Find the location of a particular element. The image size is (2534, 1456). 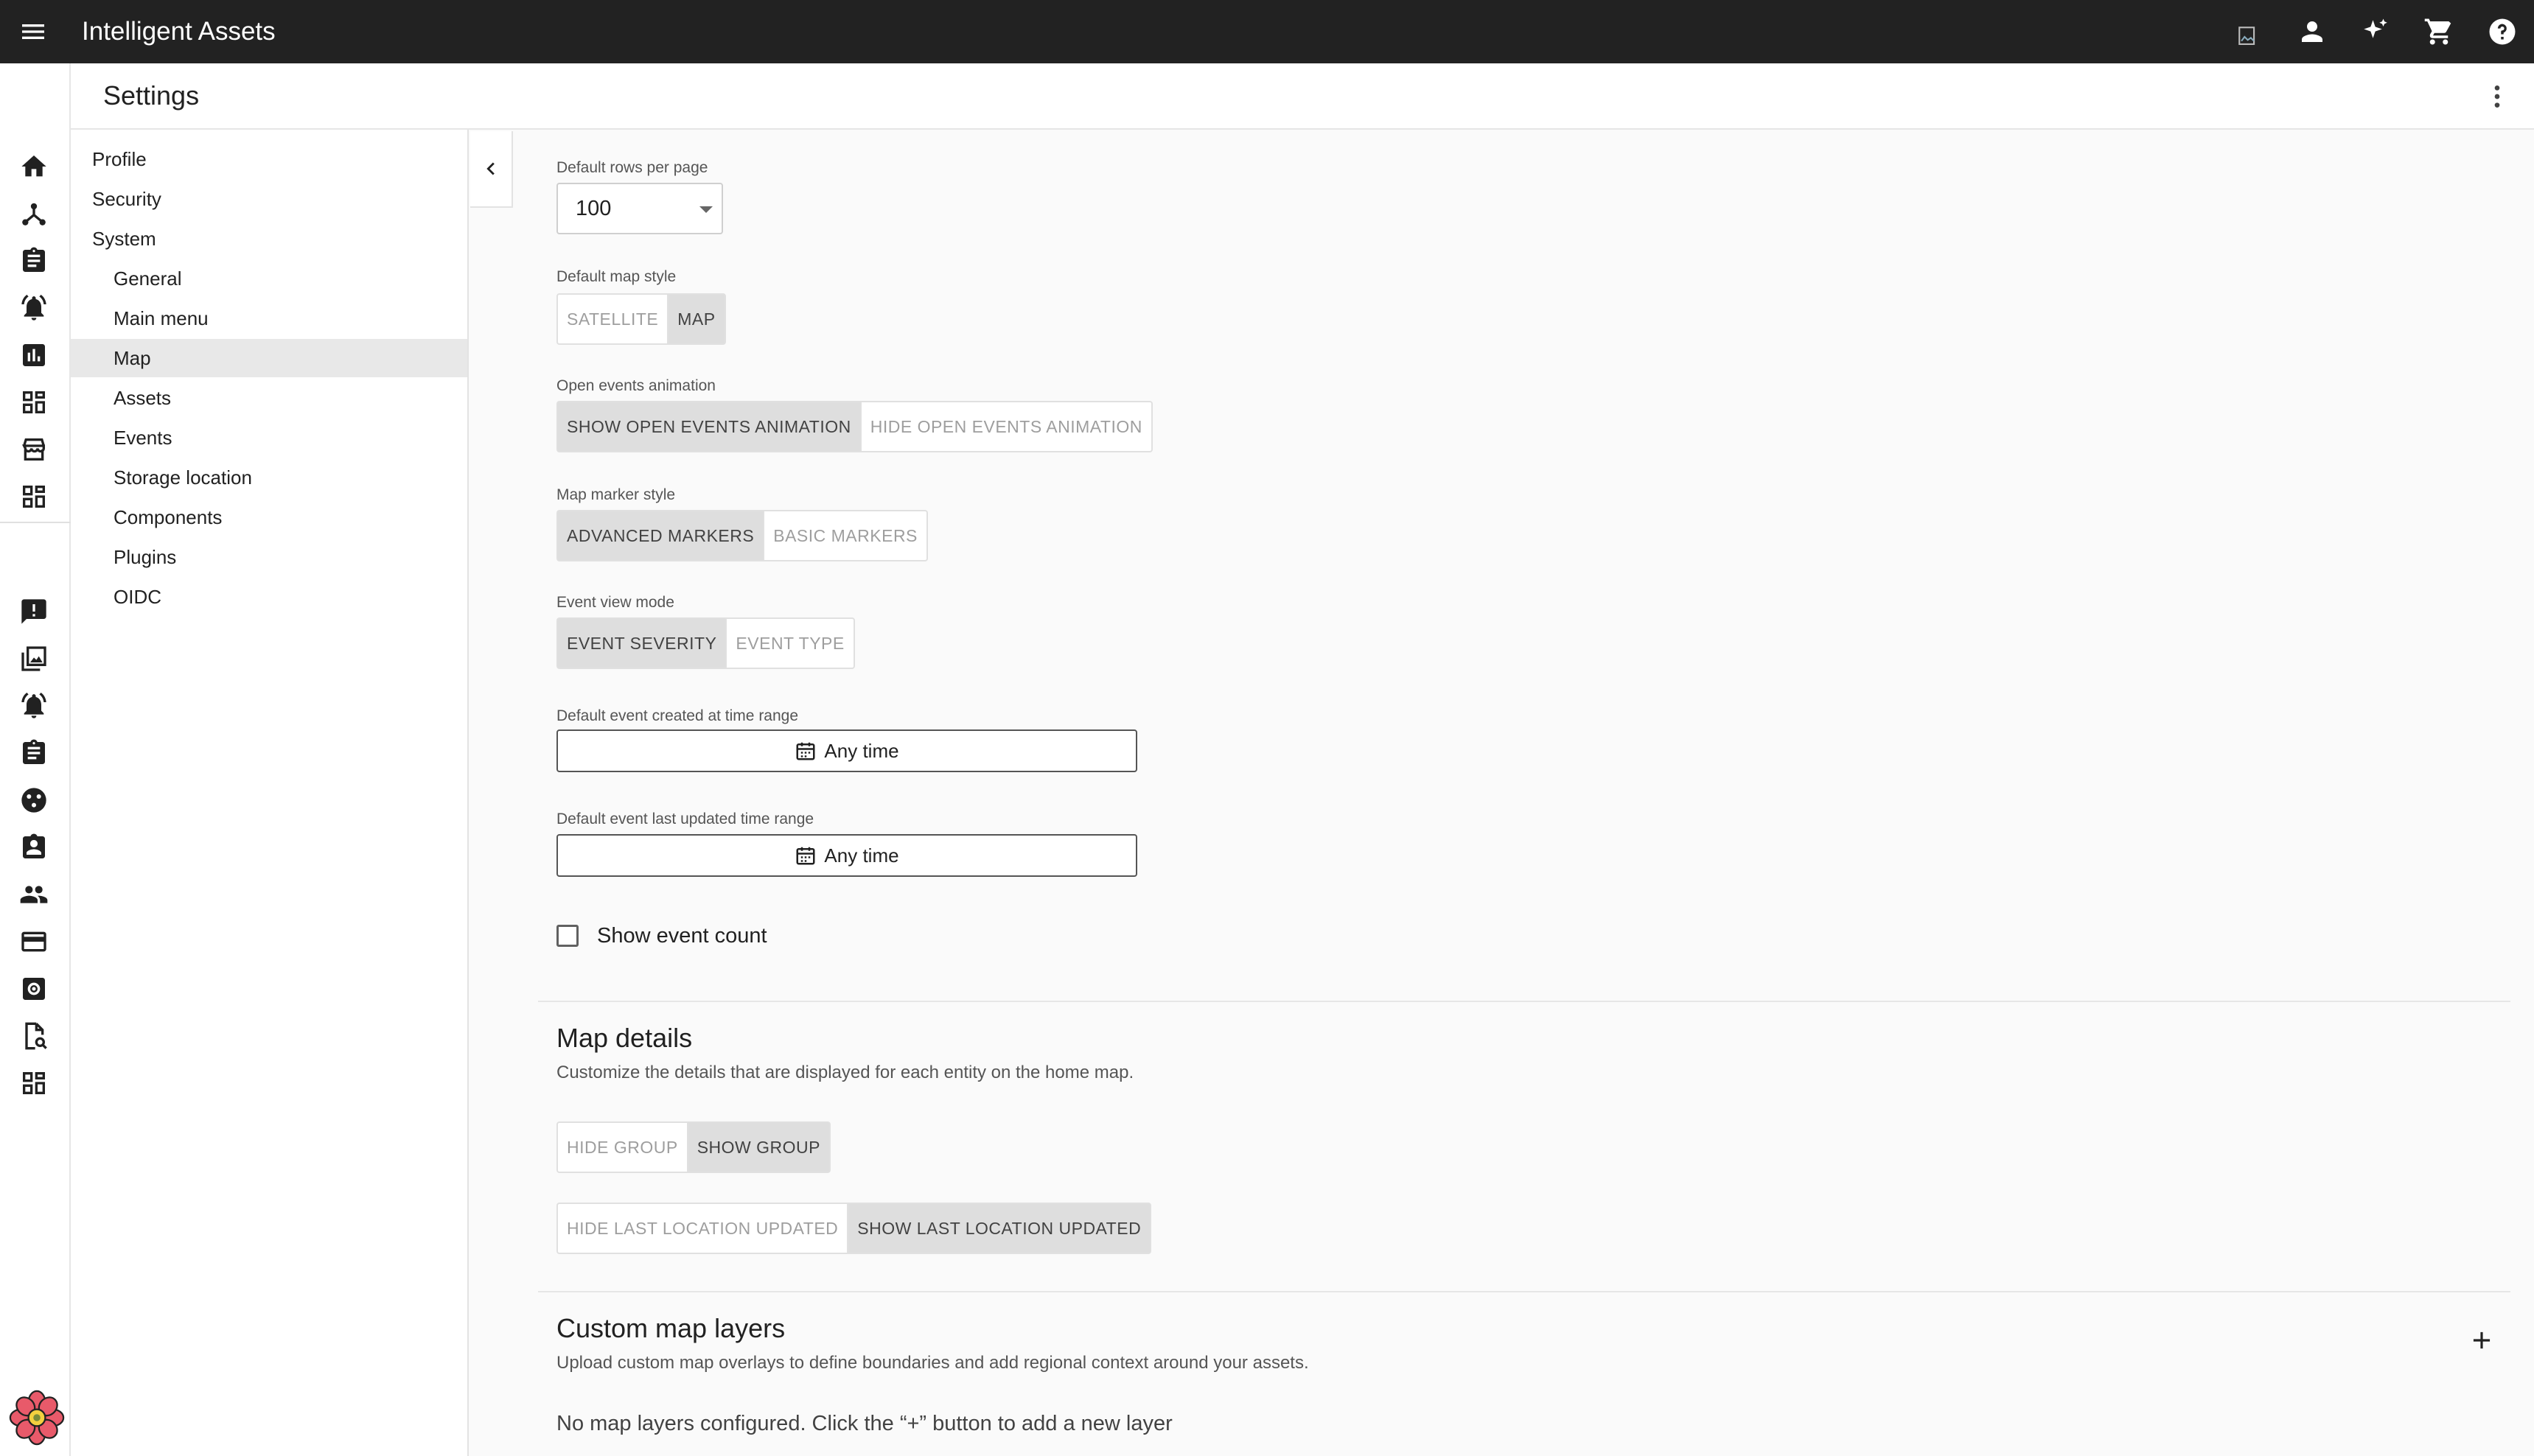

cart-icon is located at coordinates (2437, 31).